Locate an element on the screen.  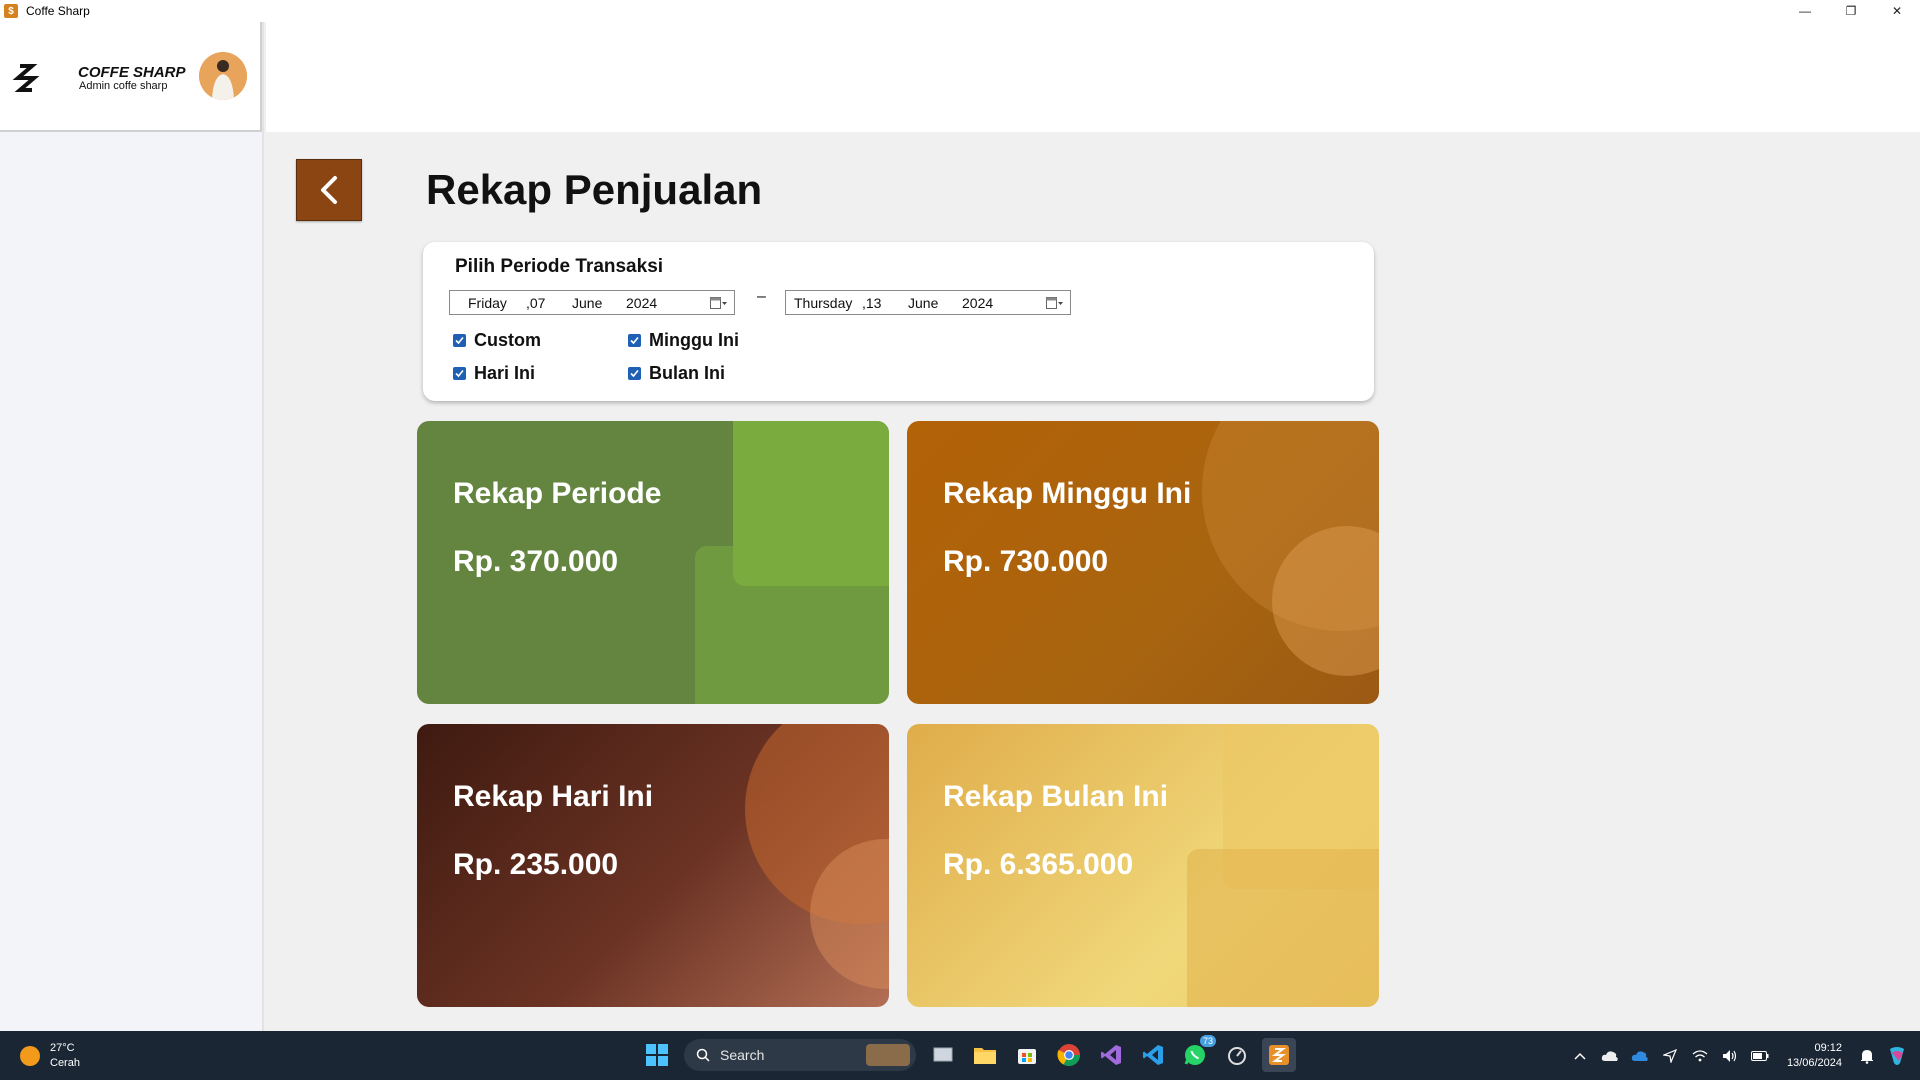
system-clock: 09:12 13/06/2024 is located at coordinates (1814, 1056).